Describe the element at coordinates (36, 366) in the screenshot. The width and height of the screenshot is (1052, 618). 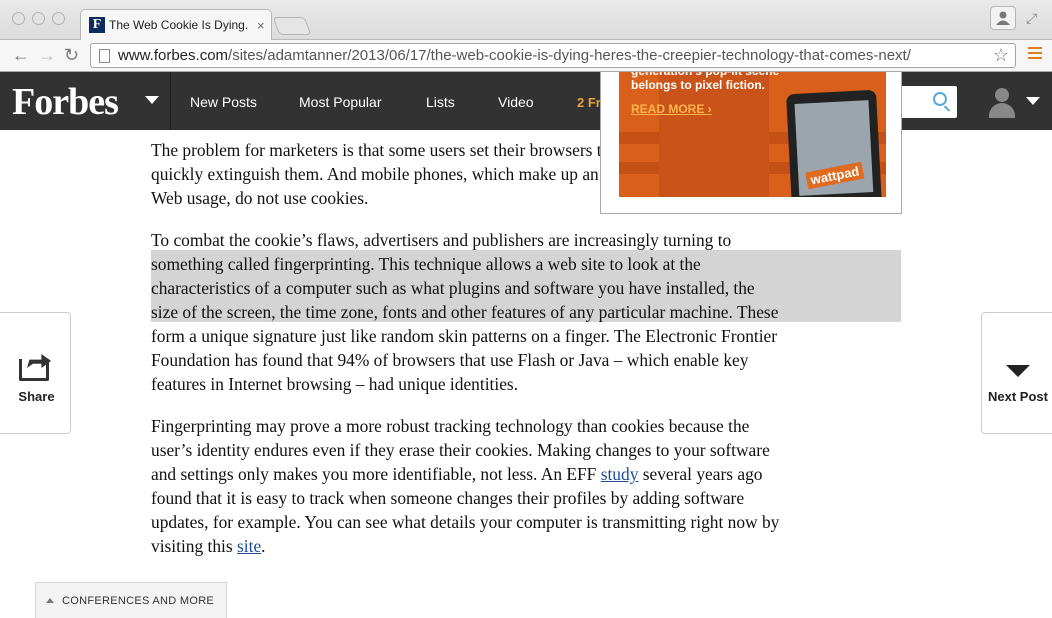
I see `share-icon` at that location.